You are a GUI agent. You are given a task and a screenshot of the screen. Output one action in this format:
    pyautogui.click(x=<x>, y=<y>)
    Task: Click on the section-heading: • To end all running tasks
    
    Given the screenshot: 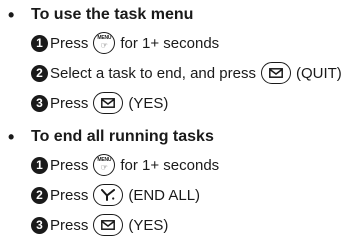 What is the action you would take?
    pyautogui.click(x=113, y=137)
    